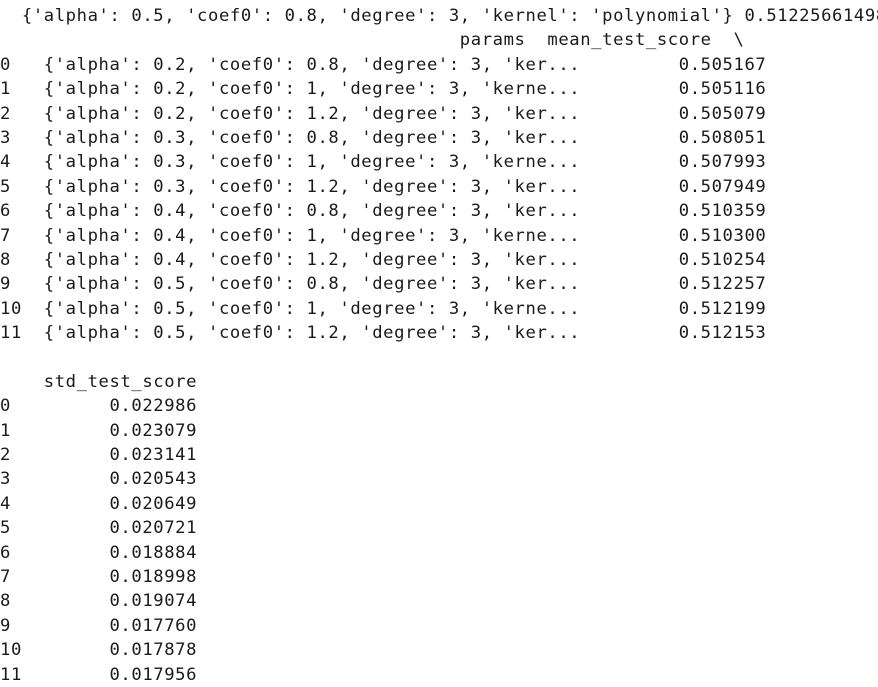  What do you see at coordinates (99, 576) in the screenshot?
I see `table-row: 7 0.018998` at bounding box center [99, 576].